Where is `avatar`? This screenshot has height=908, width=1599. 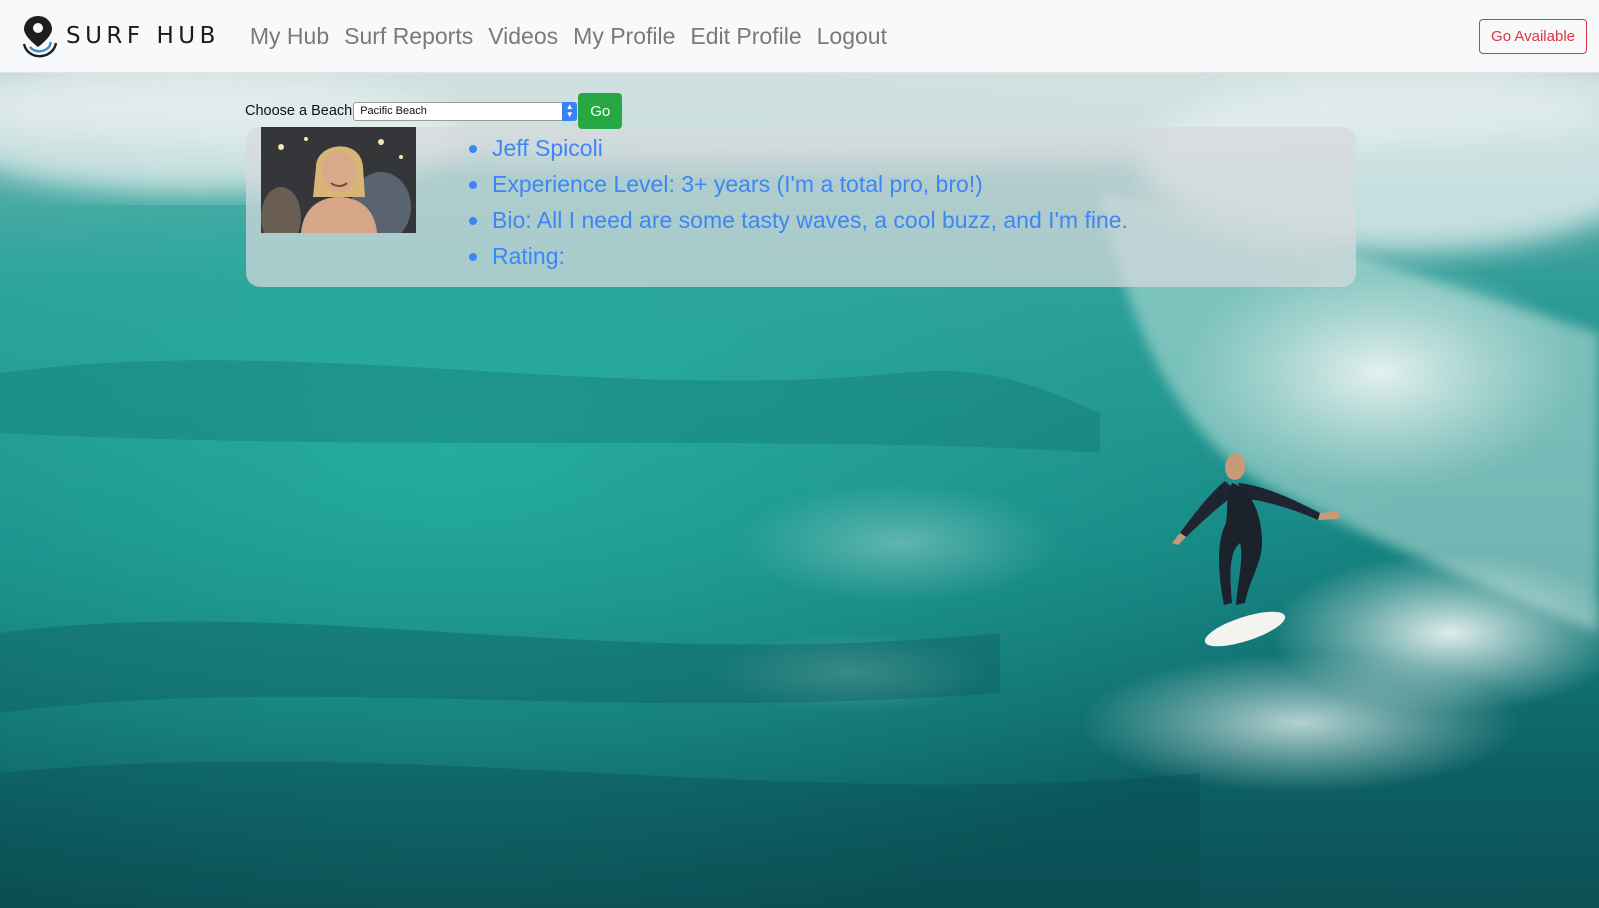
avatar is located at coordinates (338, 180).